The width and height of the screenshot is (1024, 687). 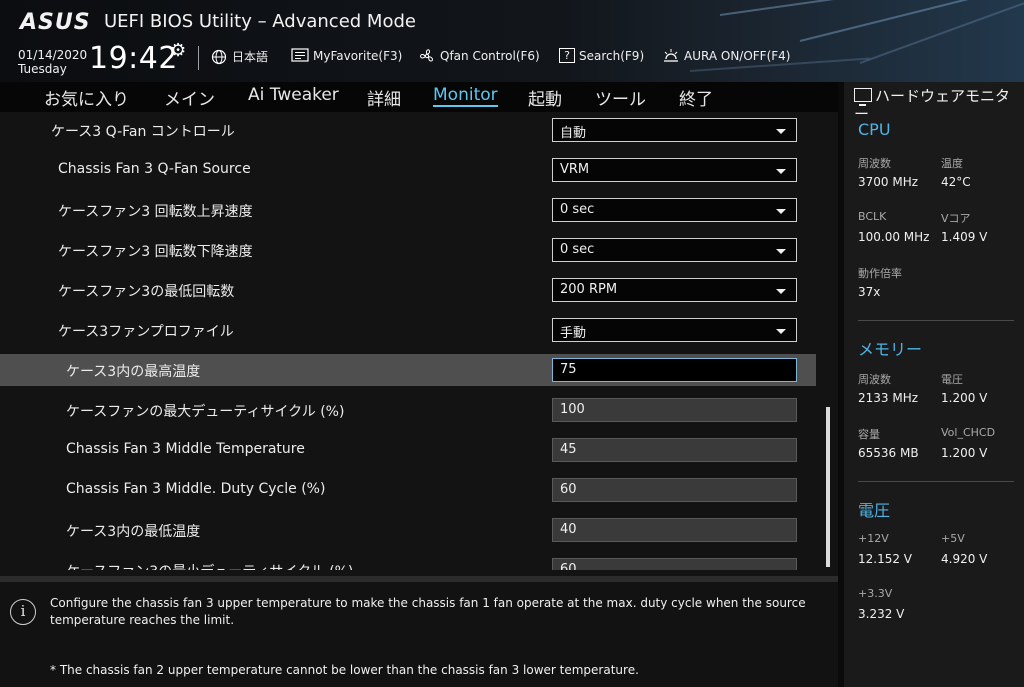 I want to click on input-value: 40, so click(x=568, y=529).